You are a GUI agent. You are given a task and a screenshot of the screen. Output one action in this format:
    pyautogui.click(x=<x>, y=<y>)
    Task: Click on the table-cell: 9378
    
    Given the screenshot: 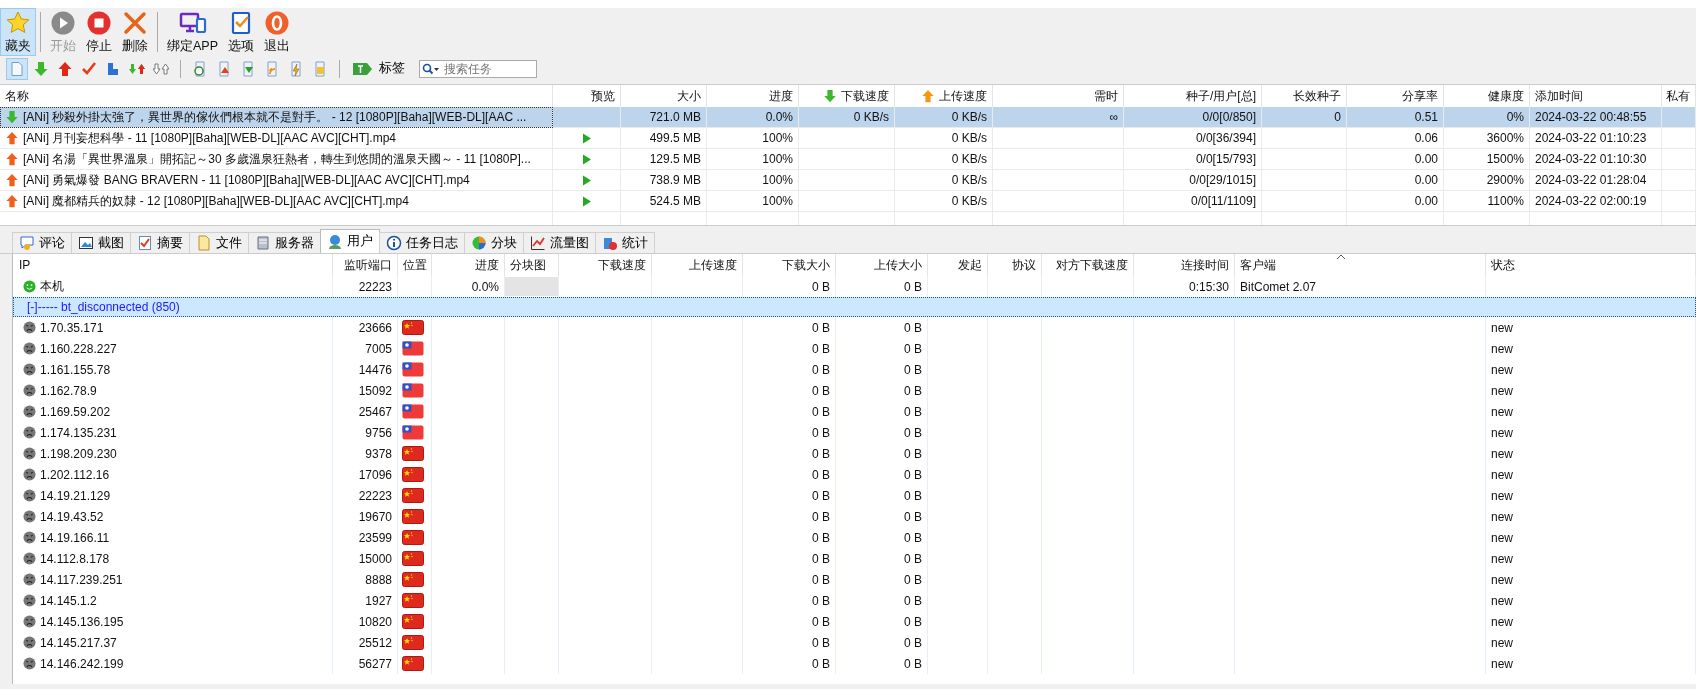 What is the action you would take?
    pyautogui.click(x=378, y=453)
    